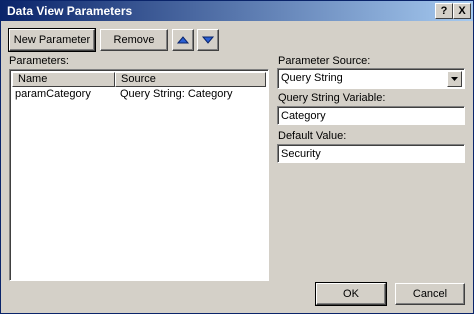  What do you see at coordinates (371, 153) in the screenshot?
I see `default-value-input: Security` at bounding box center [371, 153].